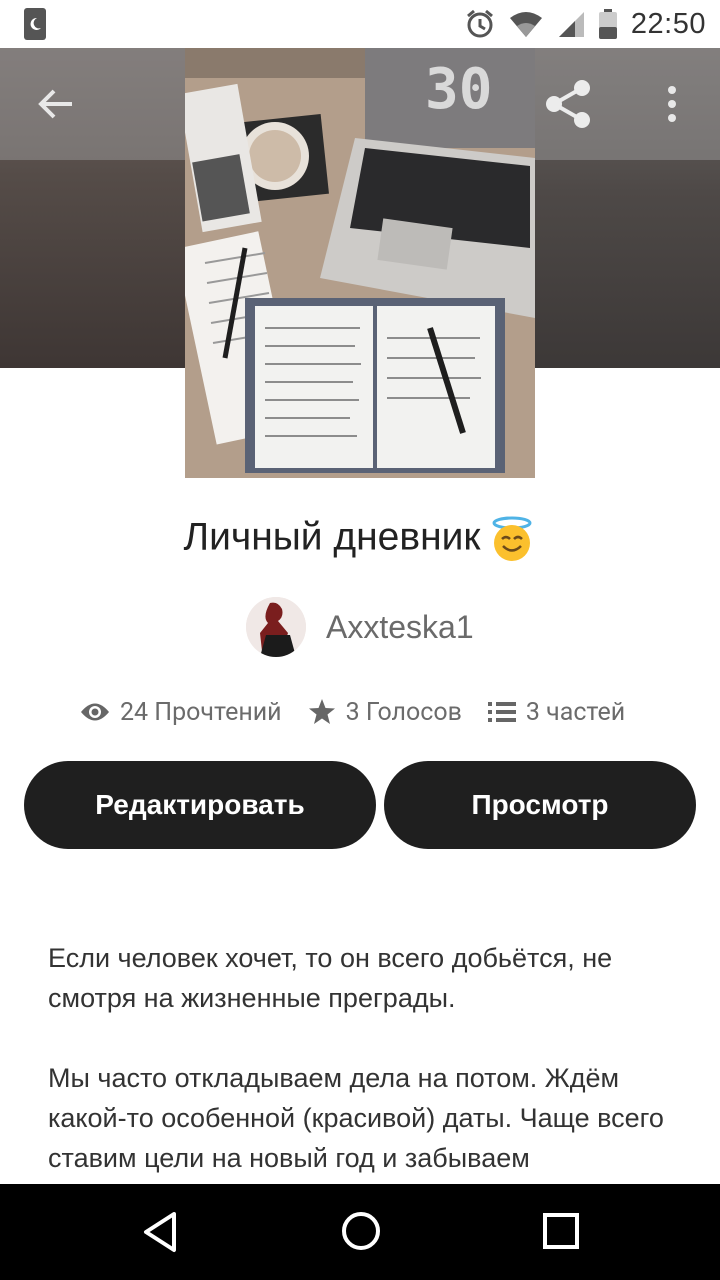 The image size is (720, 1280). I want to click on parts-stat: 3 частей, so click(556, 712).